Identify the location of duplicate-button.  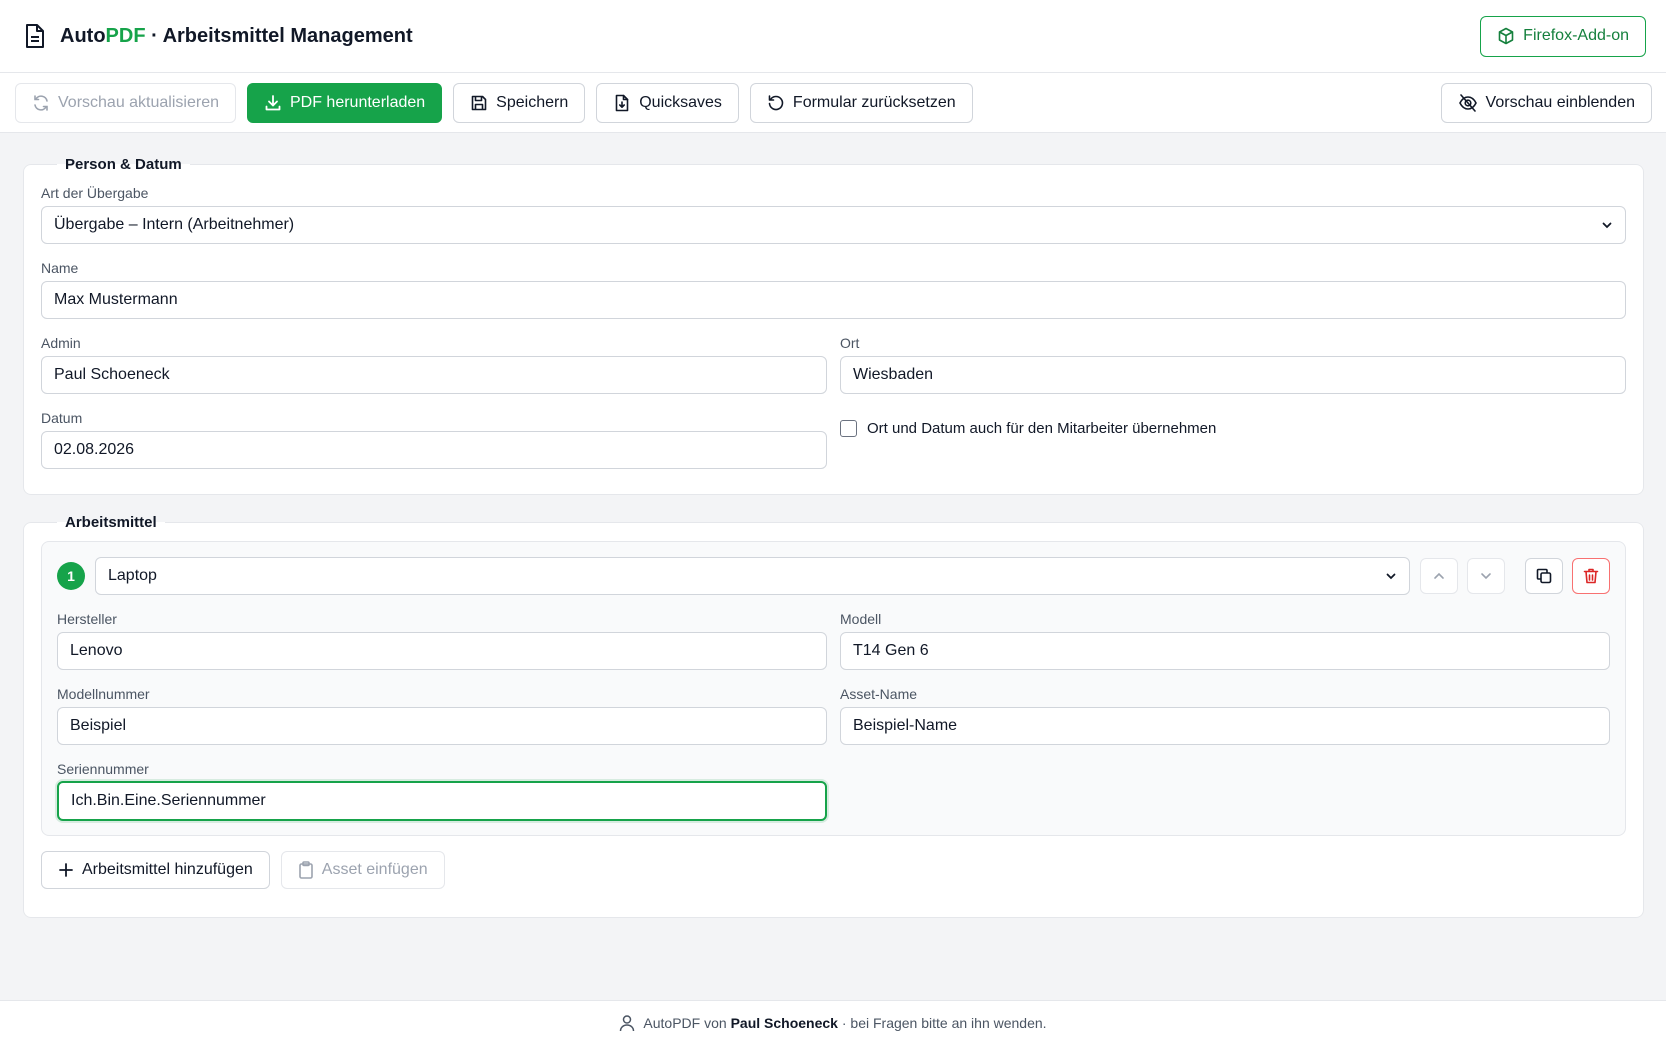
(1544, 576).